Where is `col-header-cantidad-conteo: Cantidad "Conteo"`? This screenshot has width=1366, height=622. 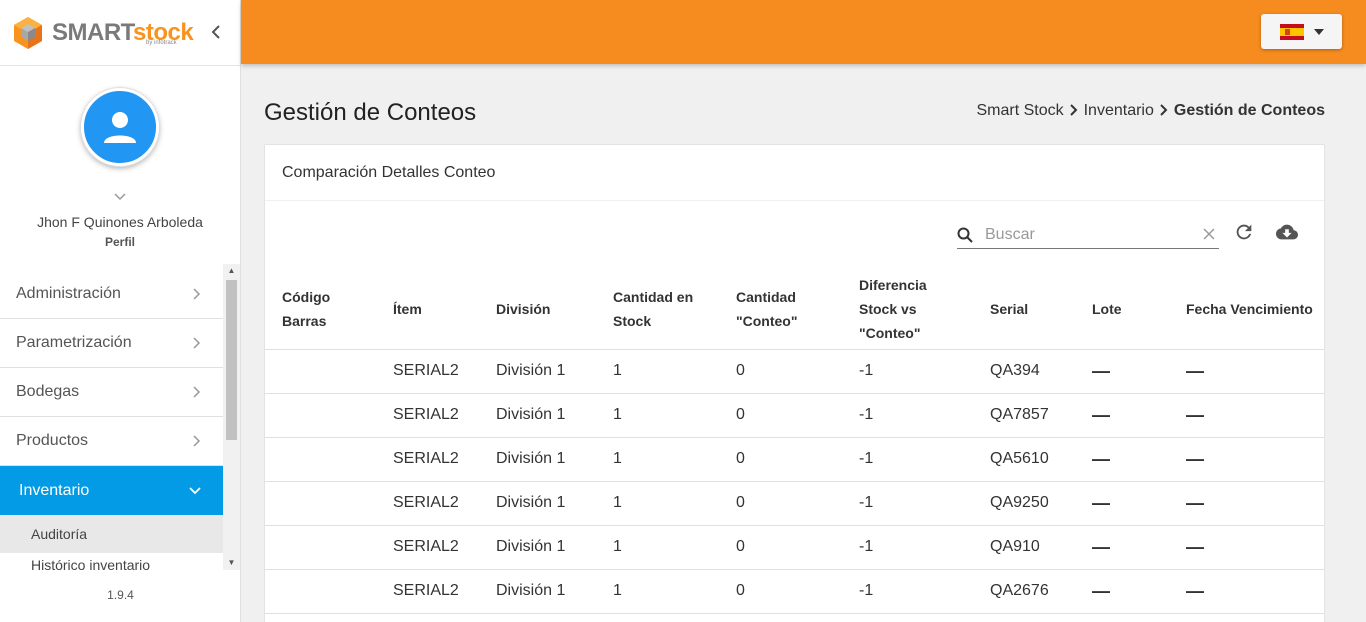 col-header-cantidad-conteo: Cantidad "Conteo" is located at coordinates (780, 309).